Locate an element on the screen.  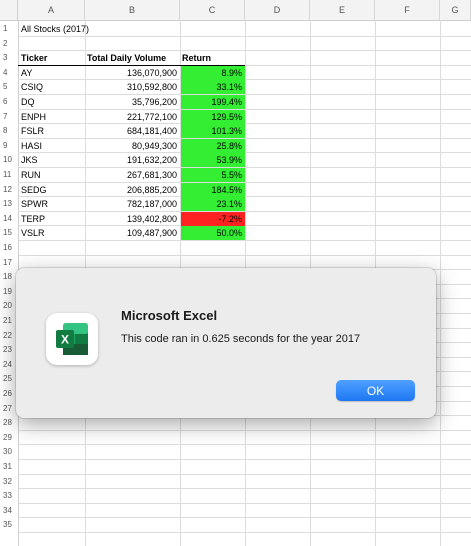
row-header-33: 33 is located at coordinates (9, 496).